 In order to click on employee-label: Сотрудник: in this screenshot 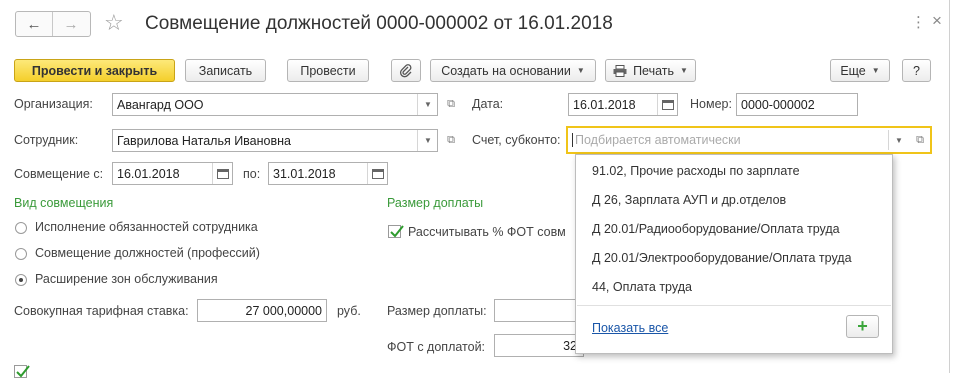, I will do `click(46, 140)`.